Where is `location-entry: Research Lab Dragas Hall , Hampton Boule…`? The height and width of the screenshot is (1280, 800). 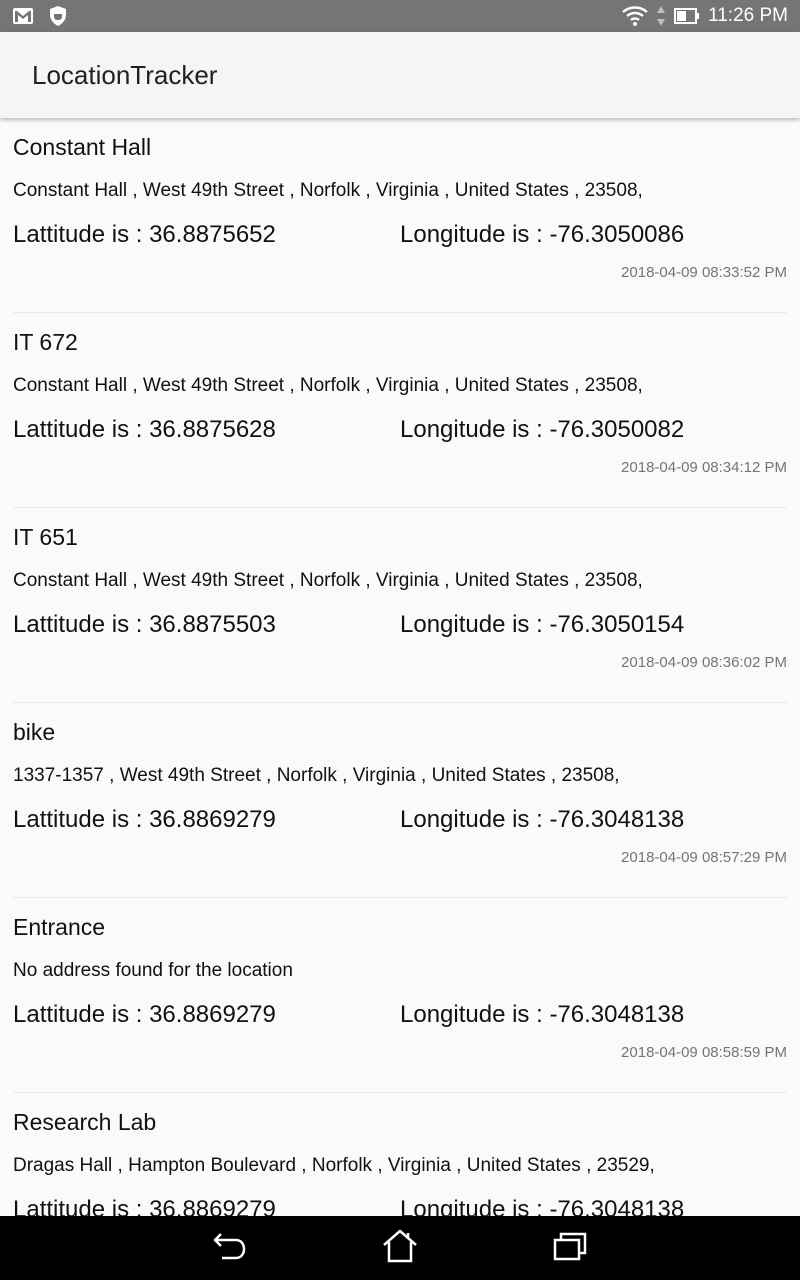 location-entry: Research Lab Dragas Hall , Hampton Boule… is located at coordinates (400, 1154).